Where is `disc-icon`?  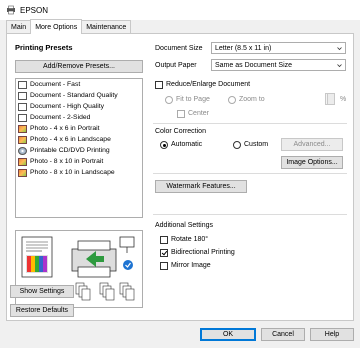
disc-icon is located at coordinates (22, 150).